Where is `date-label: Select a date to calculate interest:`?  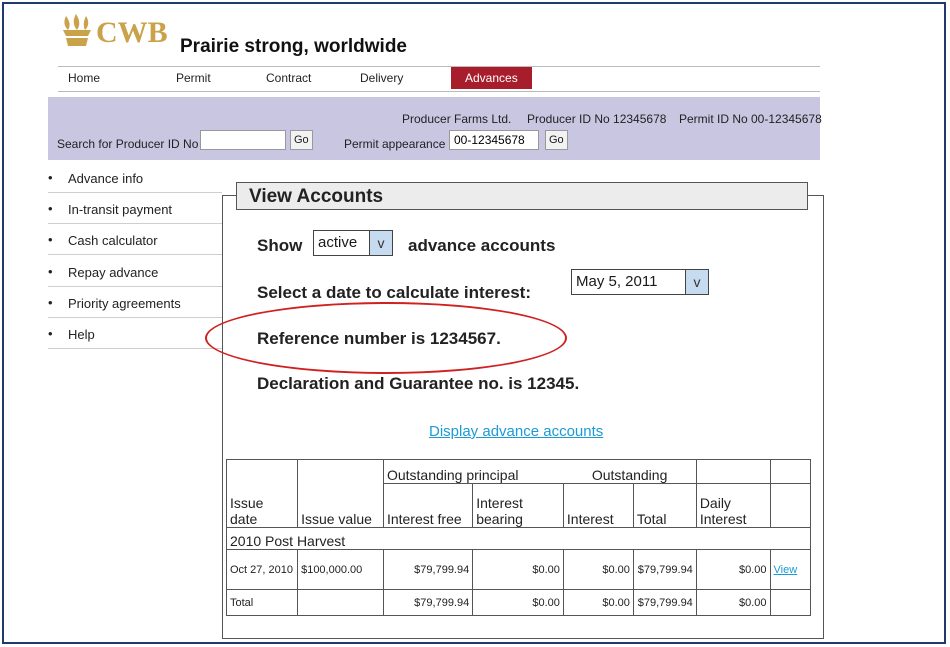
date-label: Select a date to calculate interest: is located at coordinates (394, 292).